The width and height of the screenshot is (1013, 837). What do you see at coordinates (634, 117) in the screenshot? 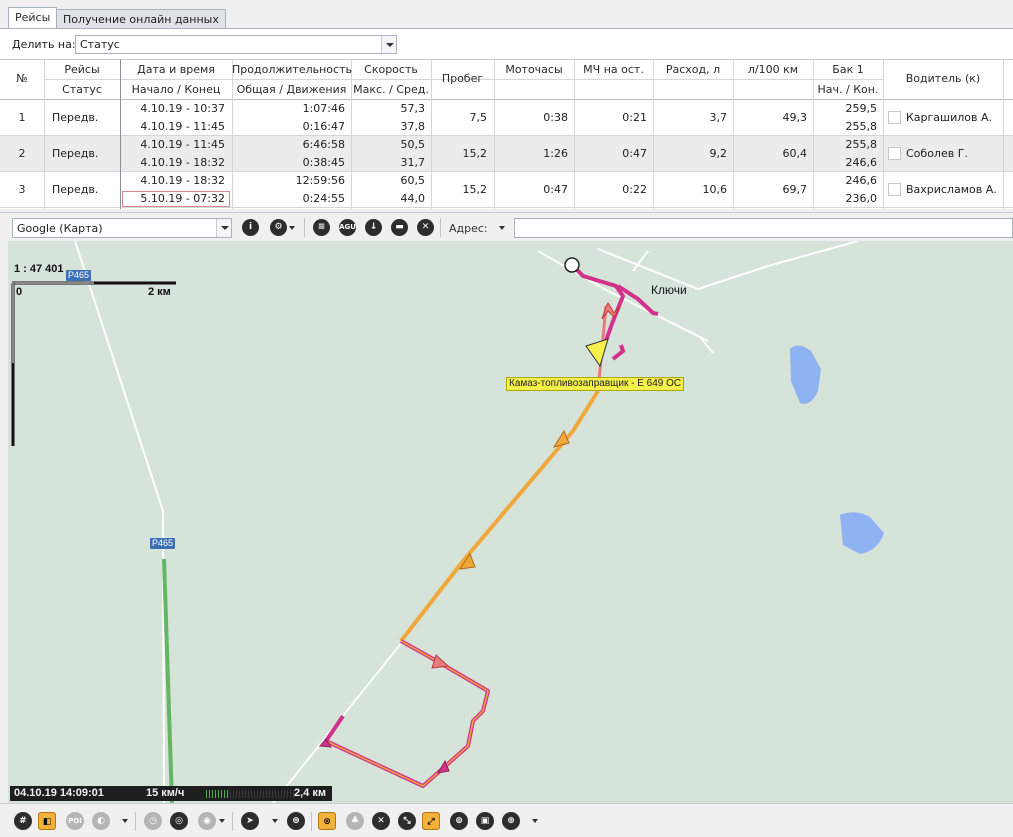
I see `row-idle-hours: 0:21` at bounding box center [634, 117].